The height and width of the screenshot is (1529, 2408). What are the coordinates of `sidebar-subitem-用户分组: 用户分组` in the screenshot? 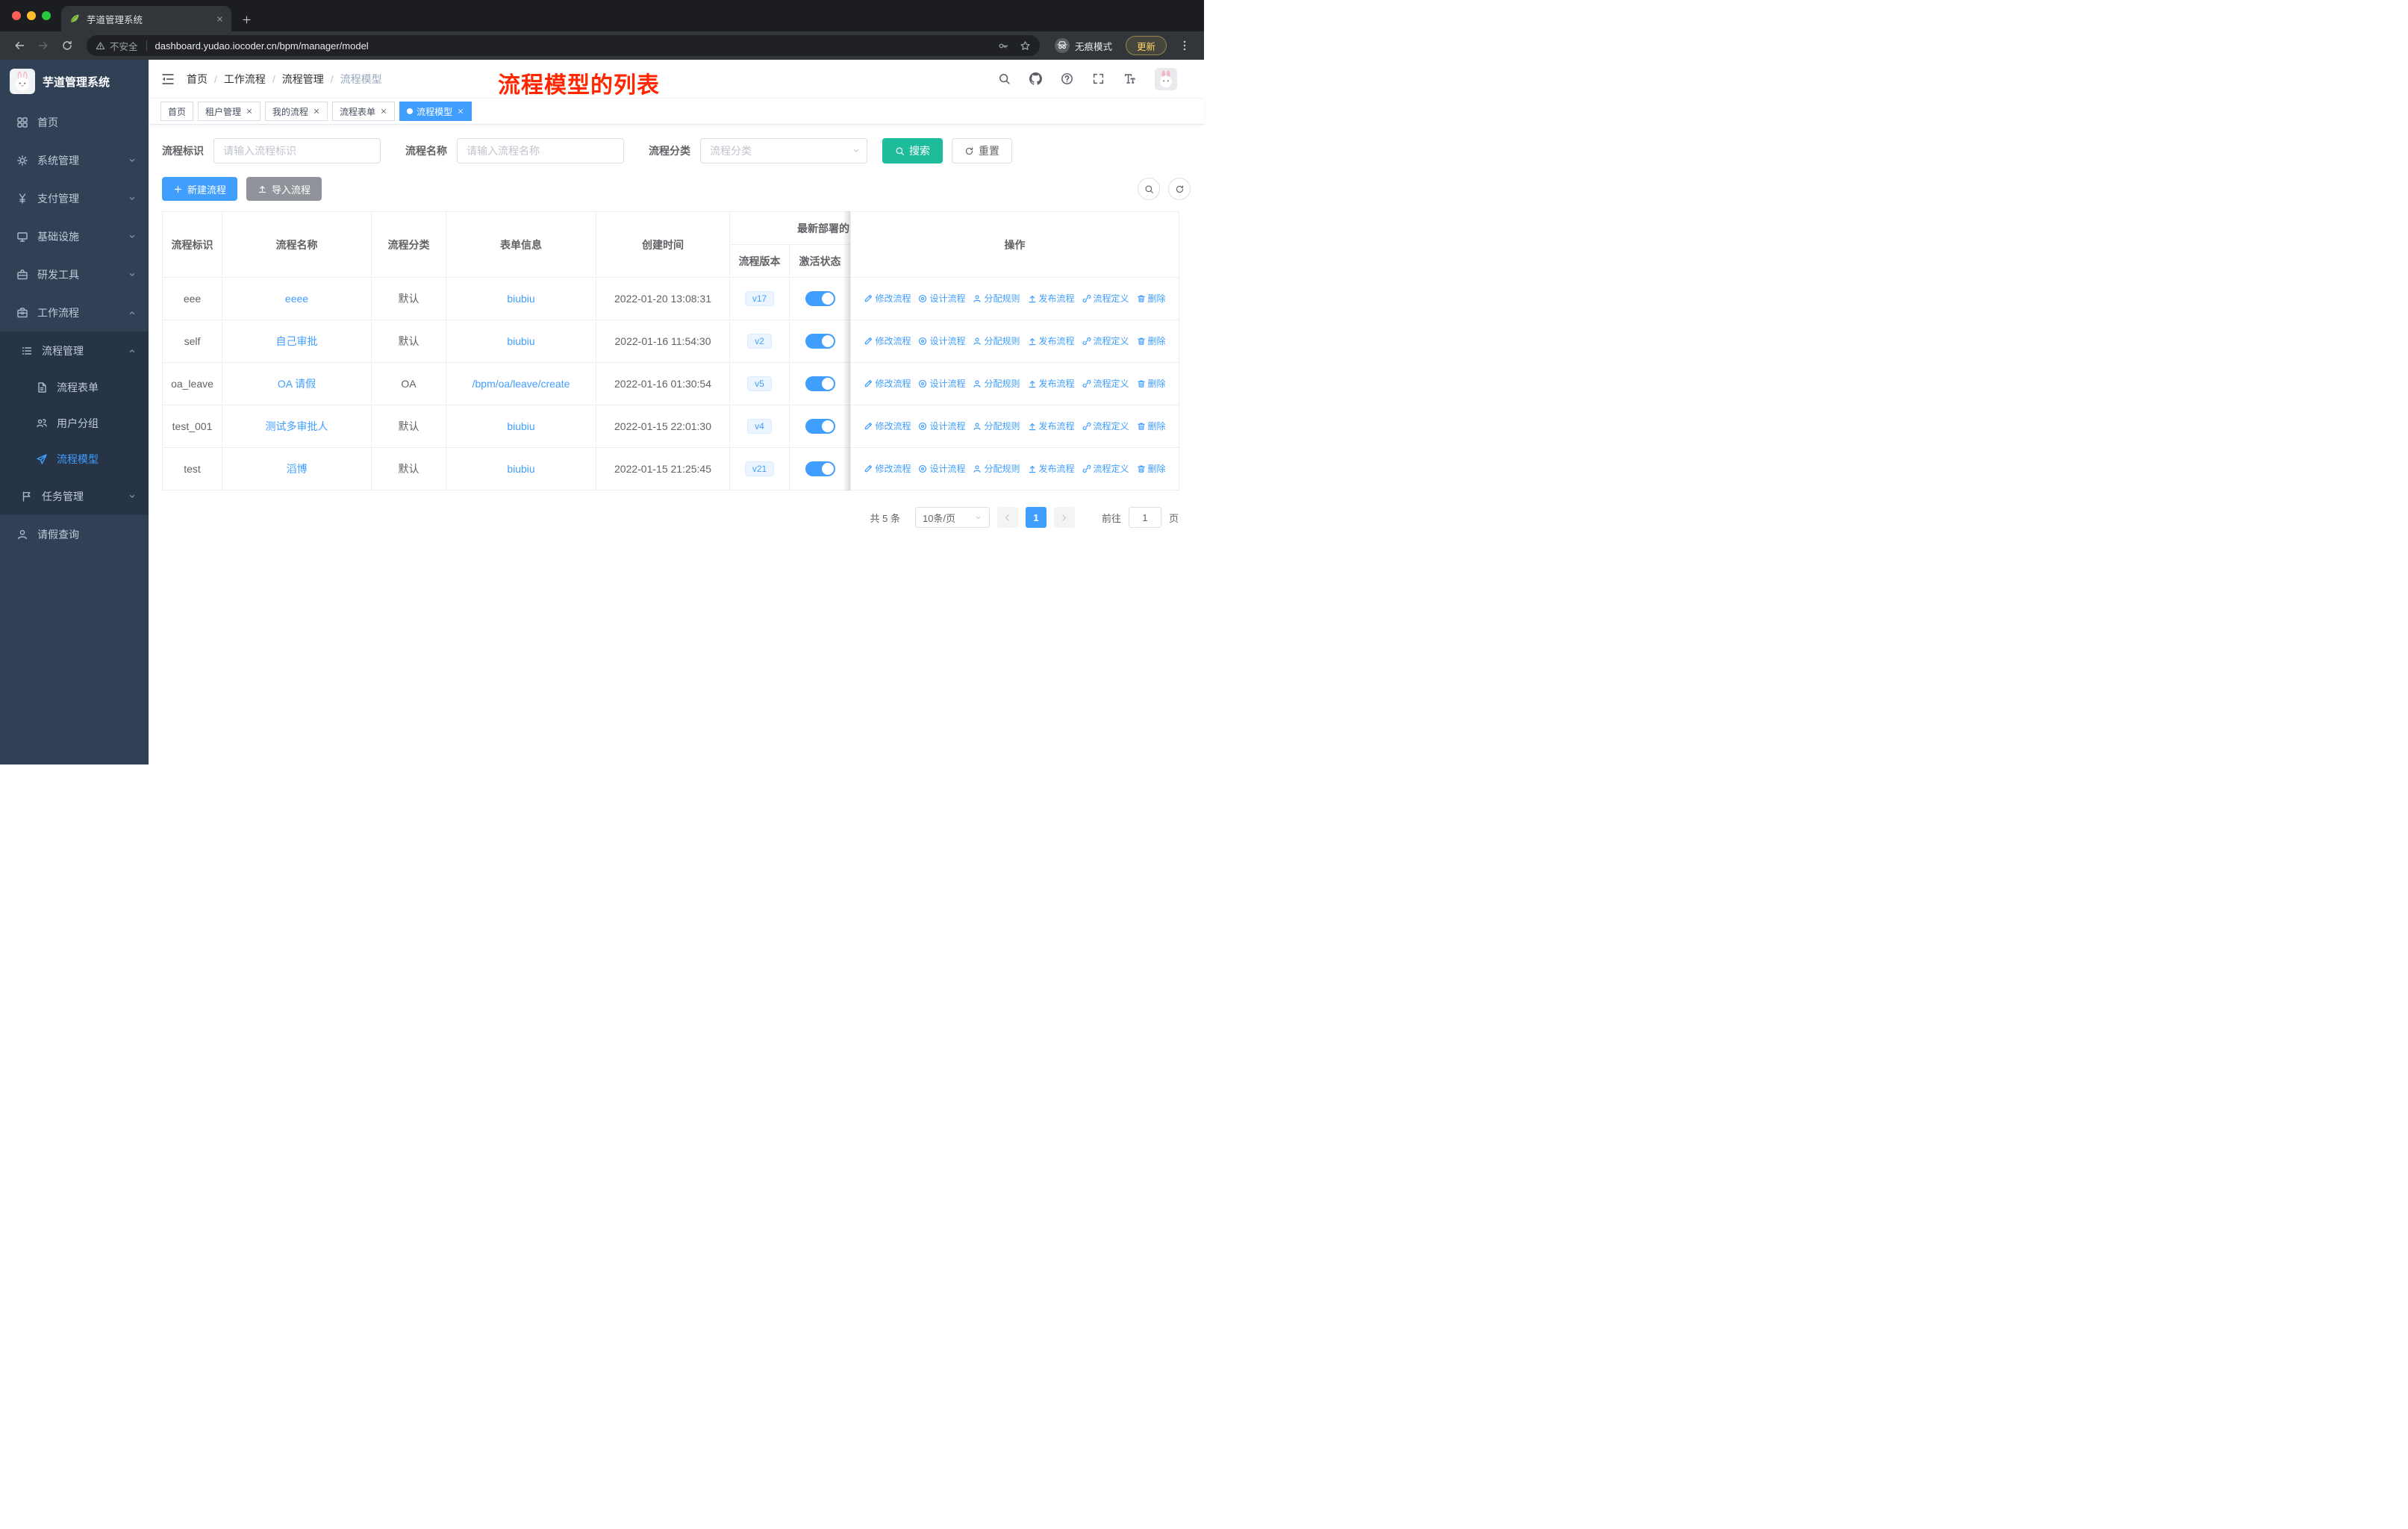 It's located at (74, 423).